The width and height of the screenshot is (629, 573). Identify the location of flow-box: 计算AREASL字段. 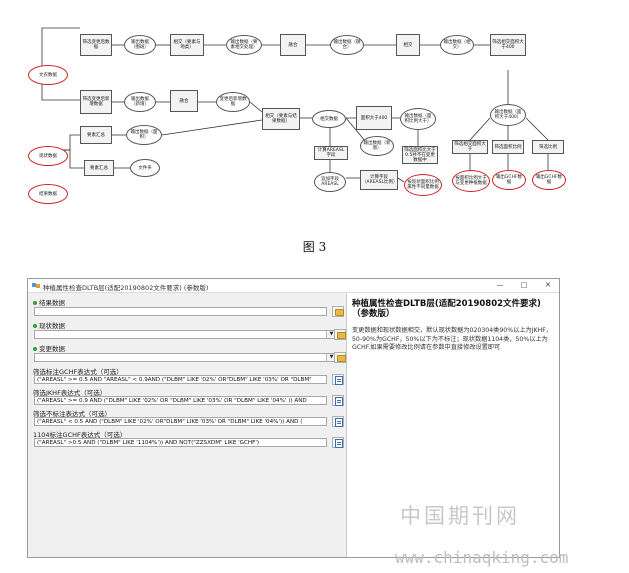
(331, 153).